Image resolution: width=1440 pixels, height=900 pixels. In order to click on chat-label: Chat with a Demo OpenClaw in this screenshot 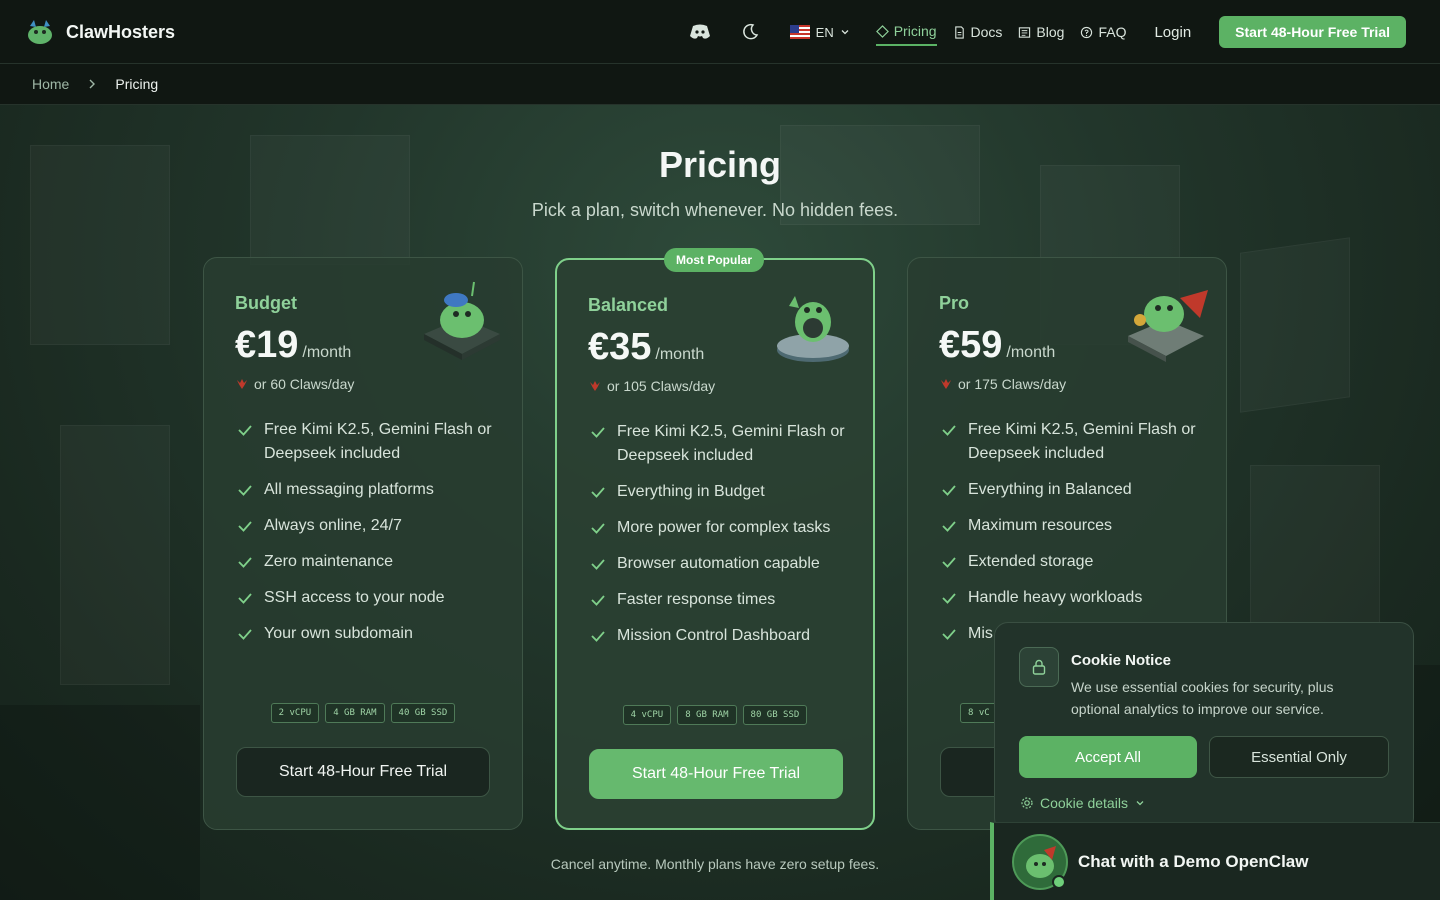, I will do `click(1193, 861)`.